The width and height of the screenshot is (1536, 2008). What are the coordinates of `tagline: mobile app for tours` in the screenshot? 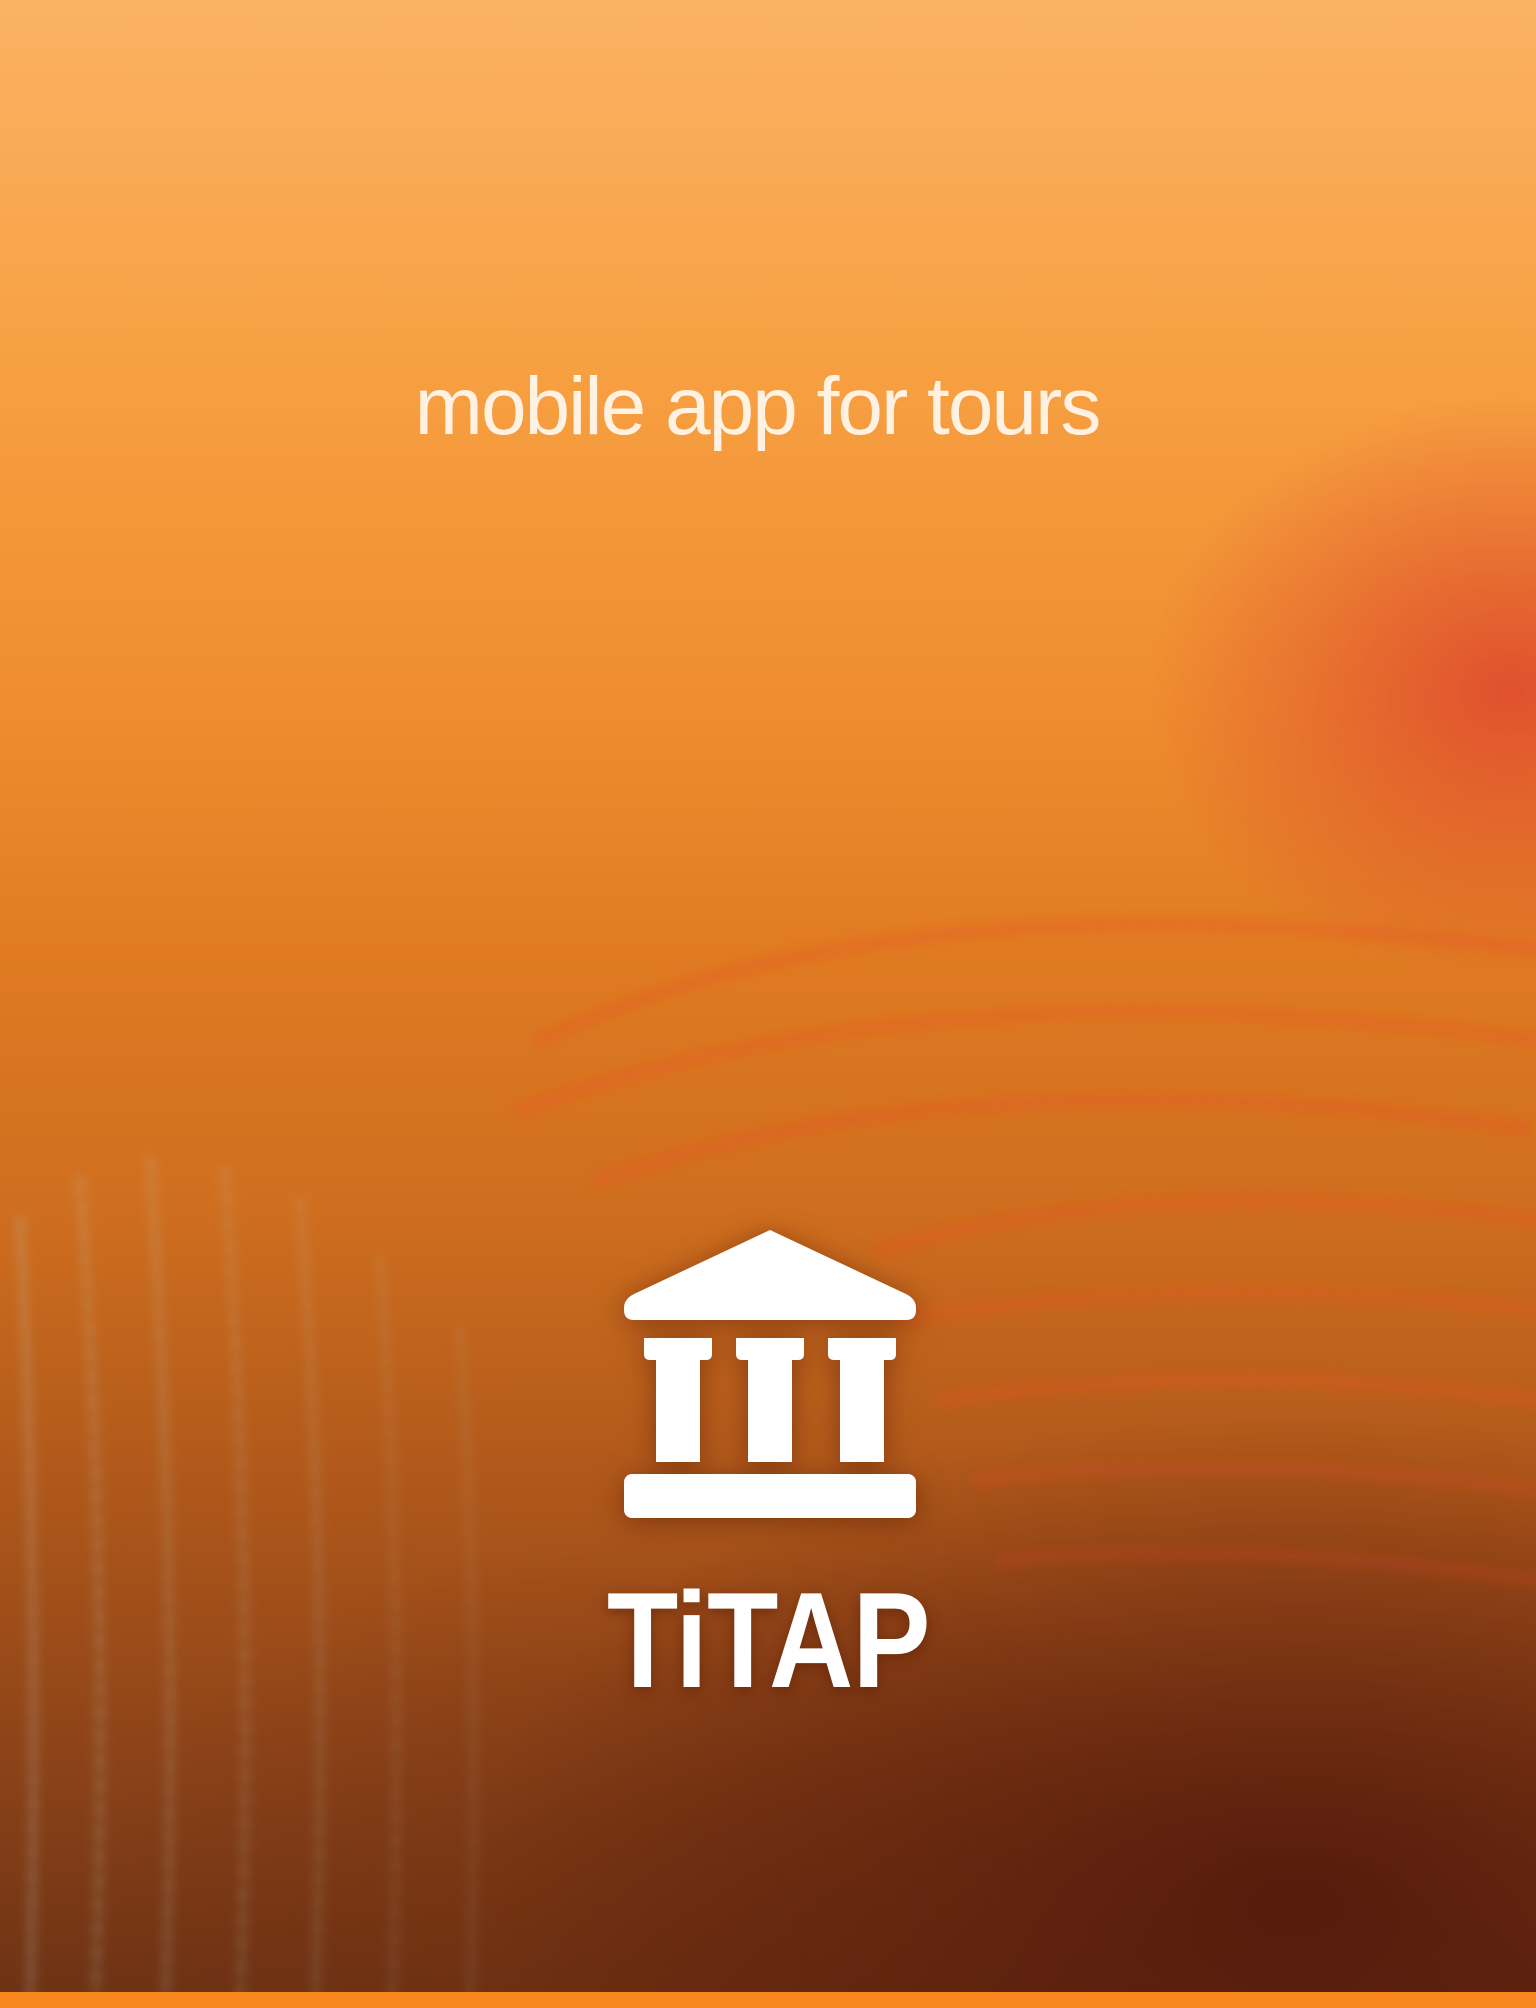 It's located at (758, 406).